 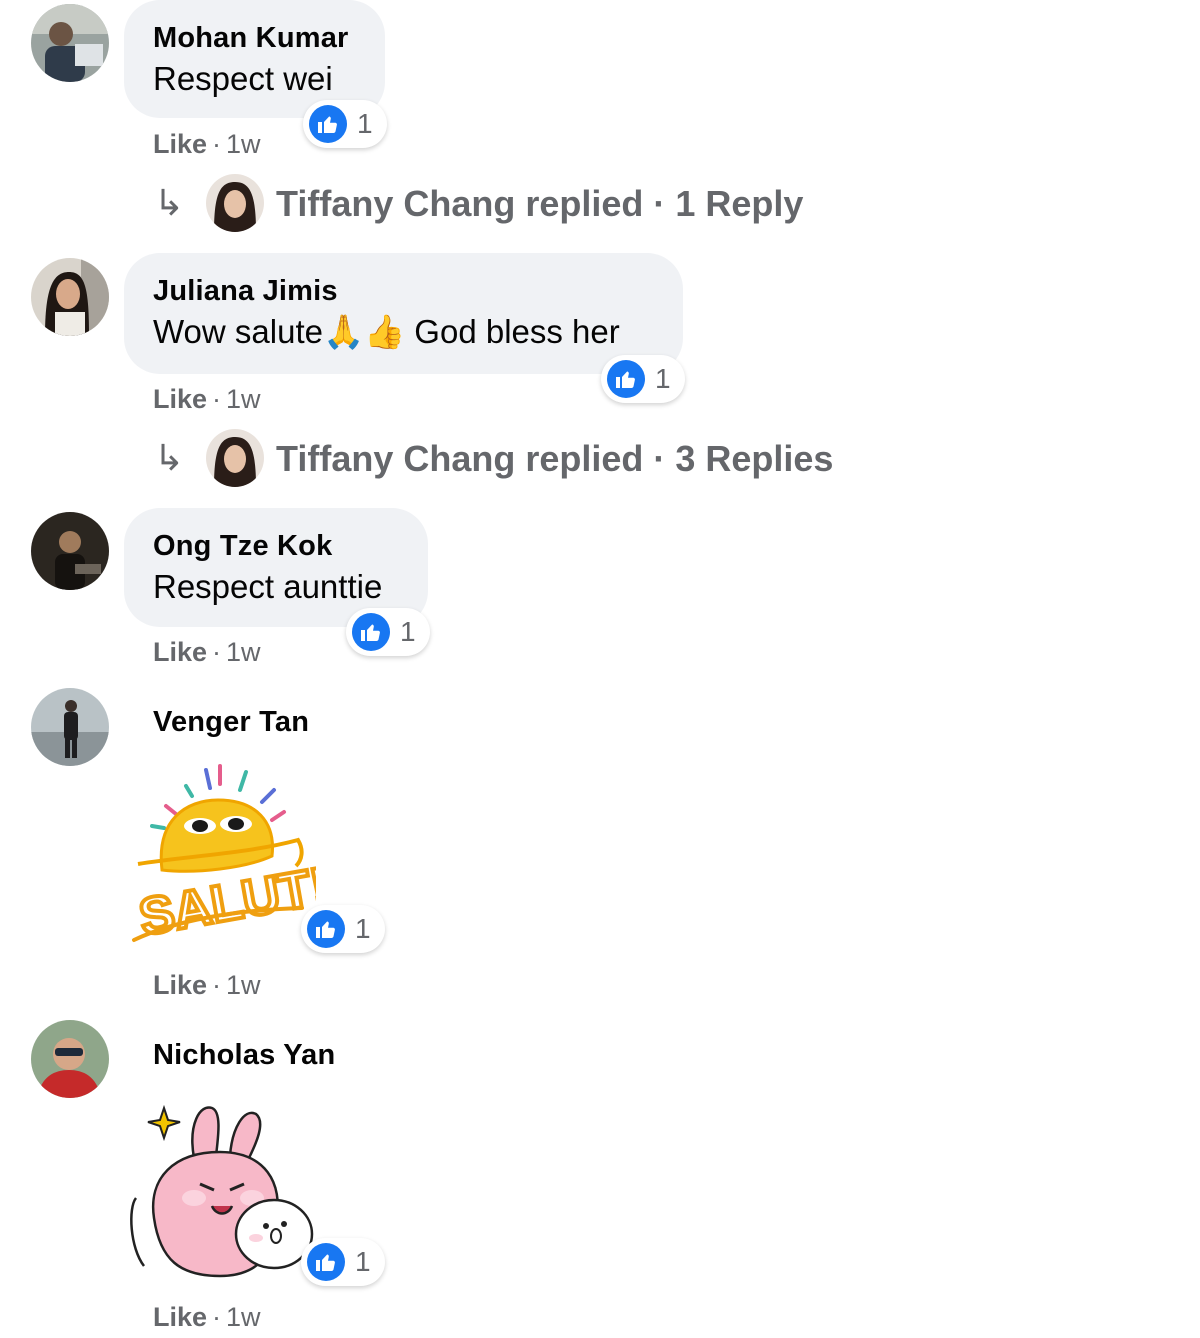 I want to click on comment-text: Wow salute🙏👍 God bless her, so click(x=386, y=331).